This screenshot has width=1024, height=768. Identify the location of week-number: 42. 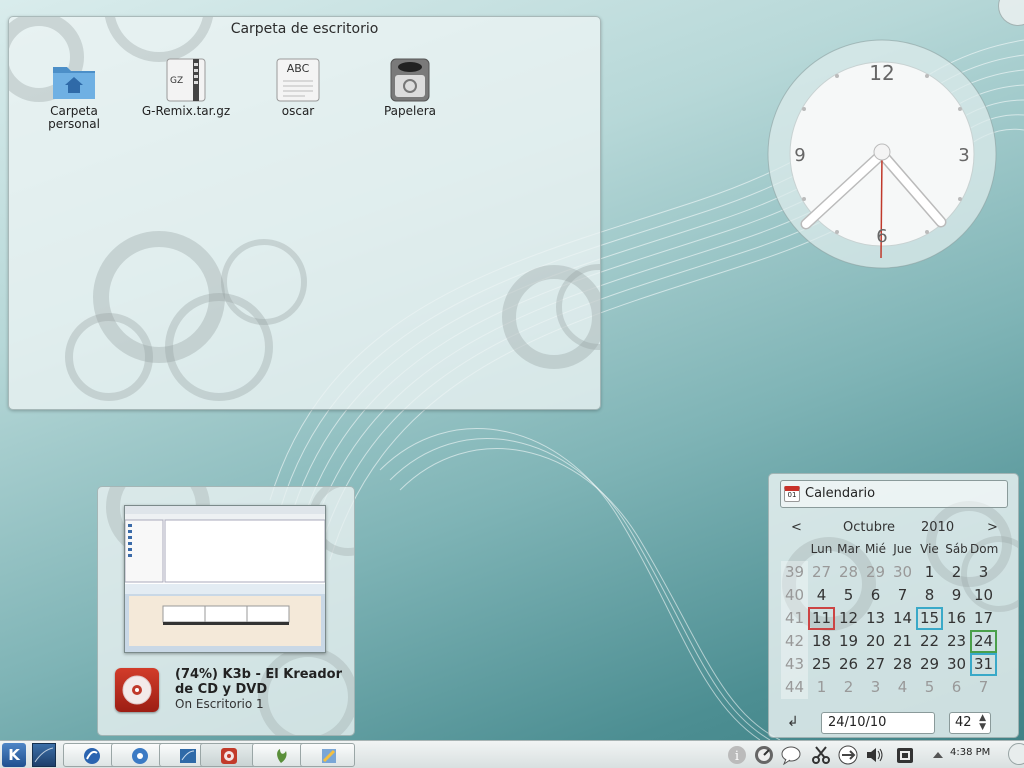
(794, 641).